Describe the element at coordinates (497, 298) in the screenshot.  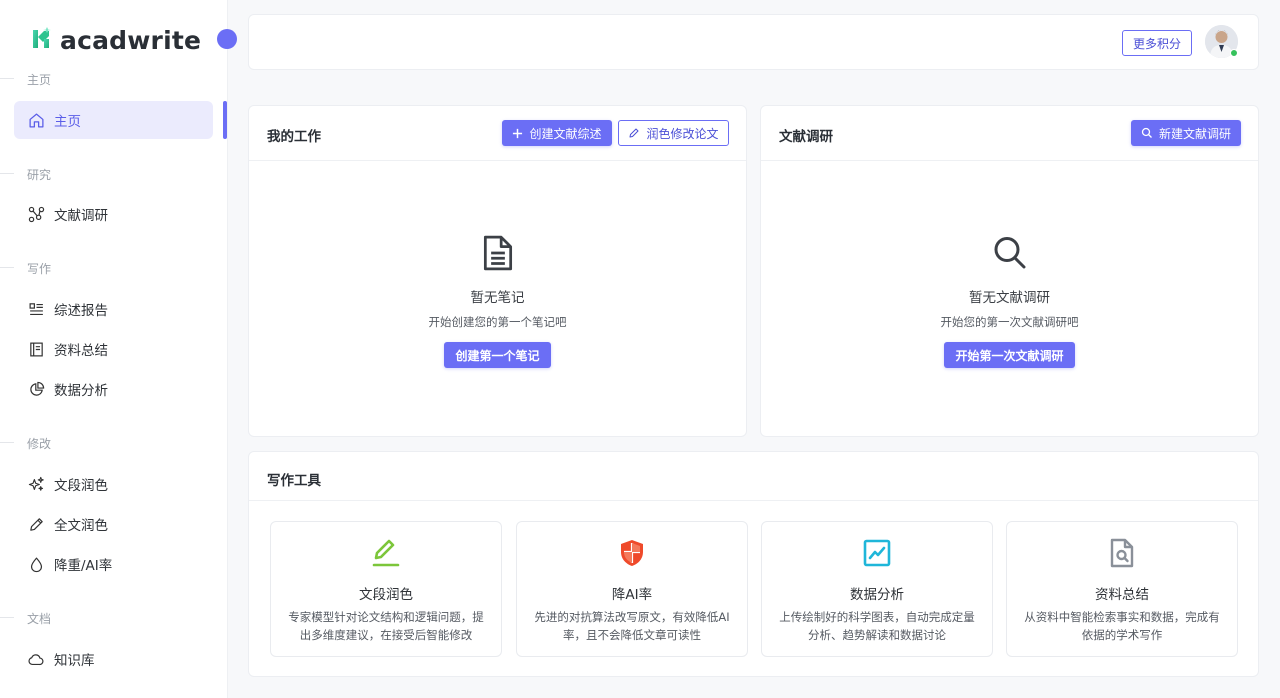
I see `empty-title: 暂无笔记` at that location.